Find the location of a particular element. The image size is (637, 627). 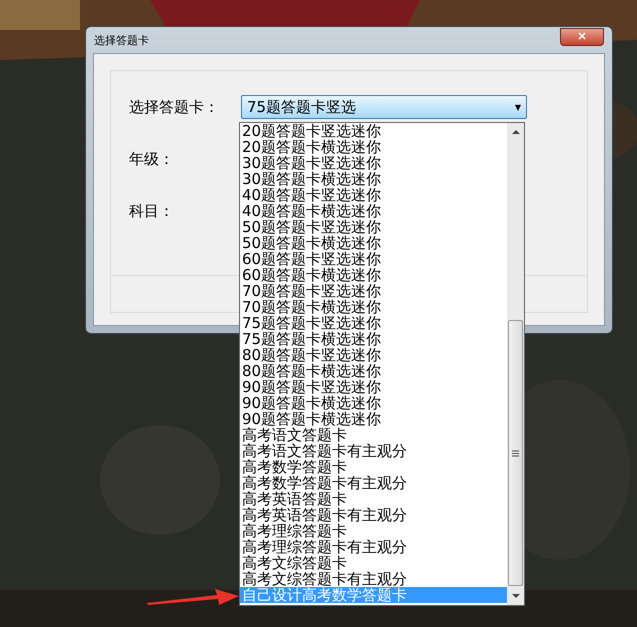

list-item: 75题答题卡横选迷你 is located at coordinates (373, 339).